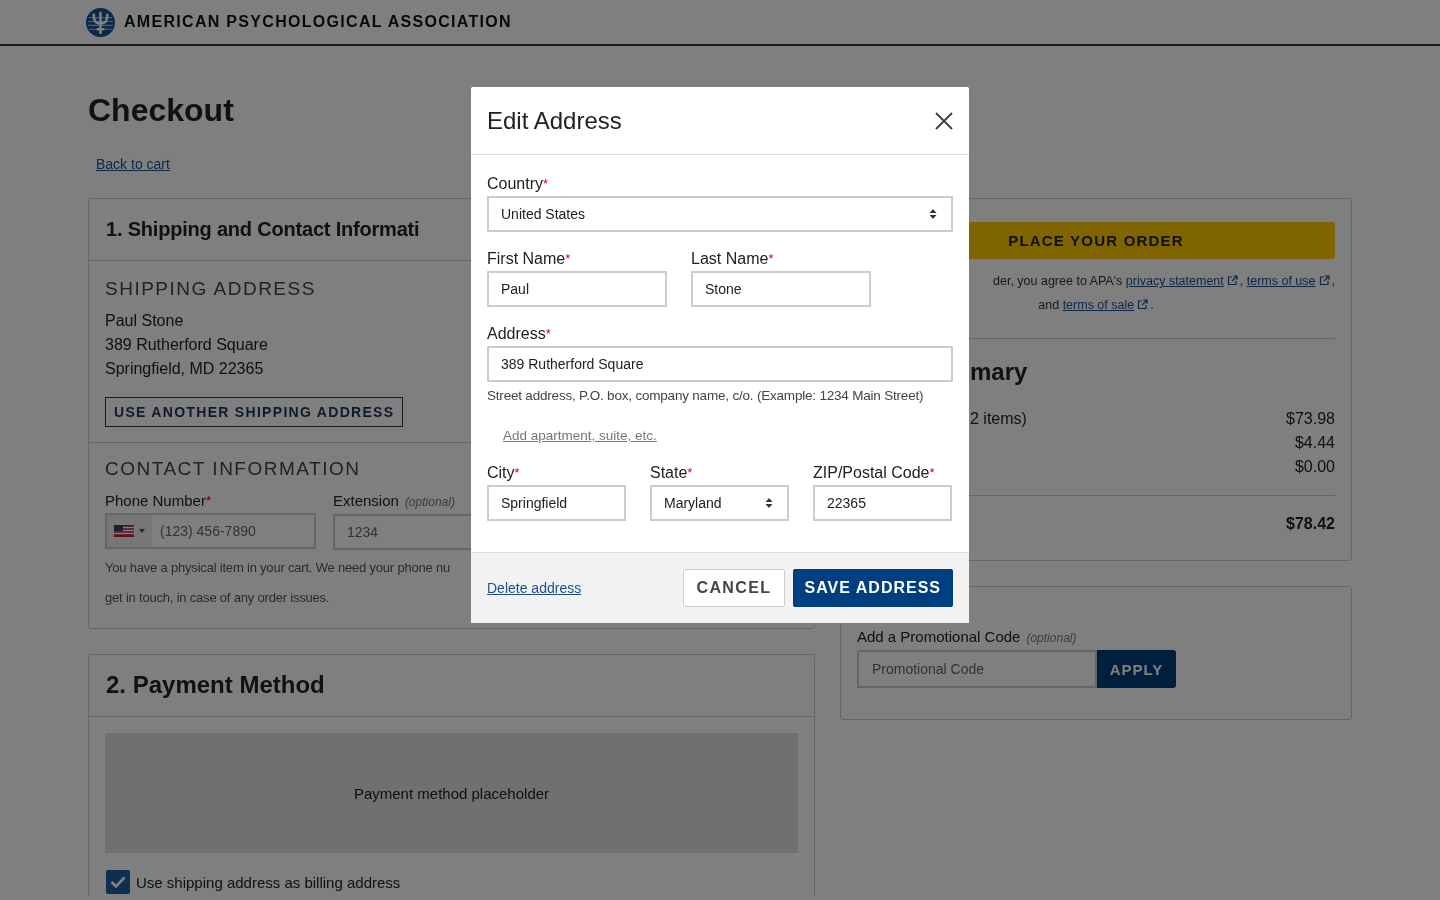  Describe the element at coordinates (1174, 281) in the screenshot. I see `legal-link: privacy statement` at that location.